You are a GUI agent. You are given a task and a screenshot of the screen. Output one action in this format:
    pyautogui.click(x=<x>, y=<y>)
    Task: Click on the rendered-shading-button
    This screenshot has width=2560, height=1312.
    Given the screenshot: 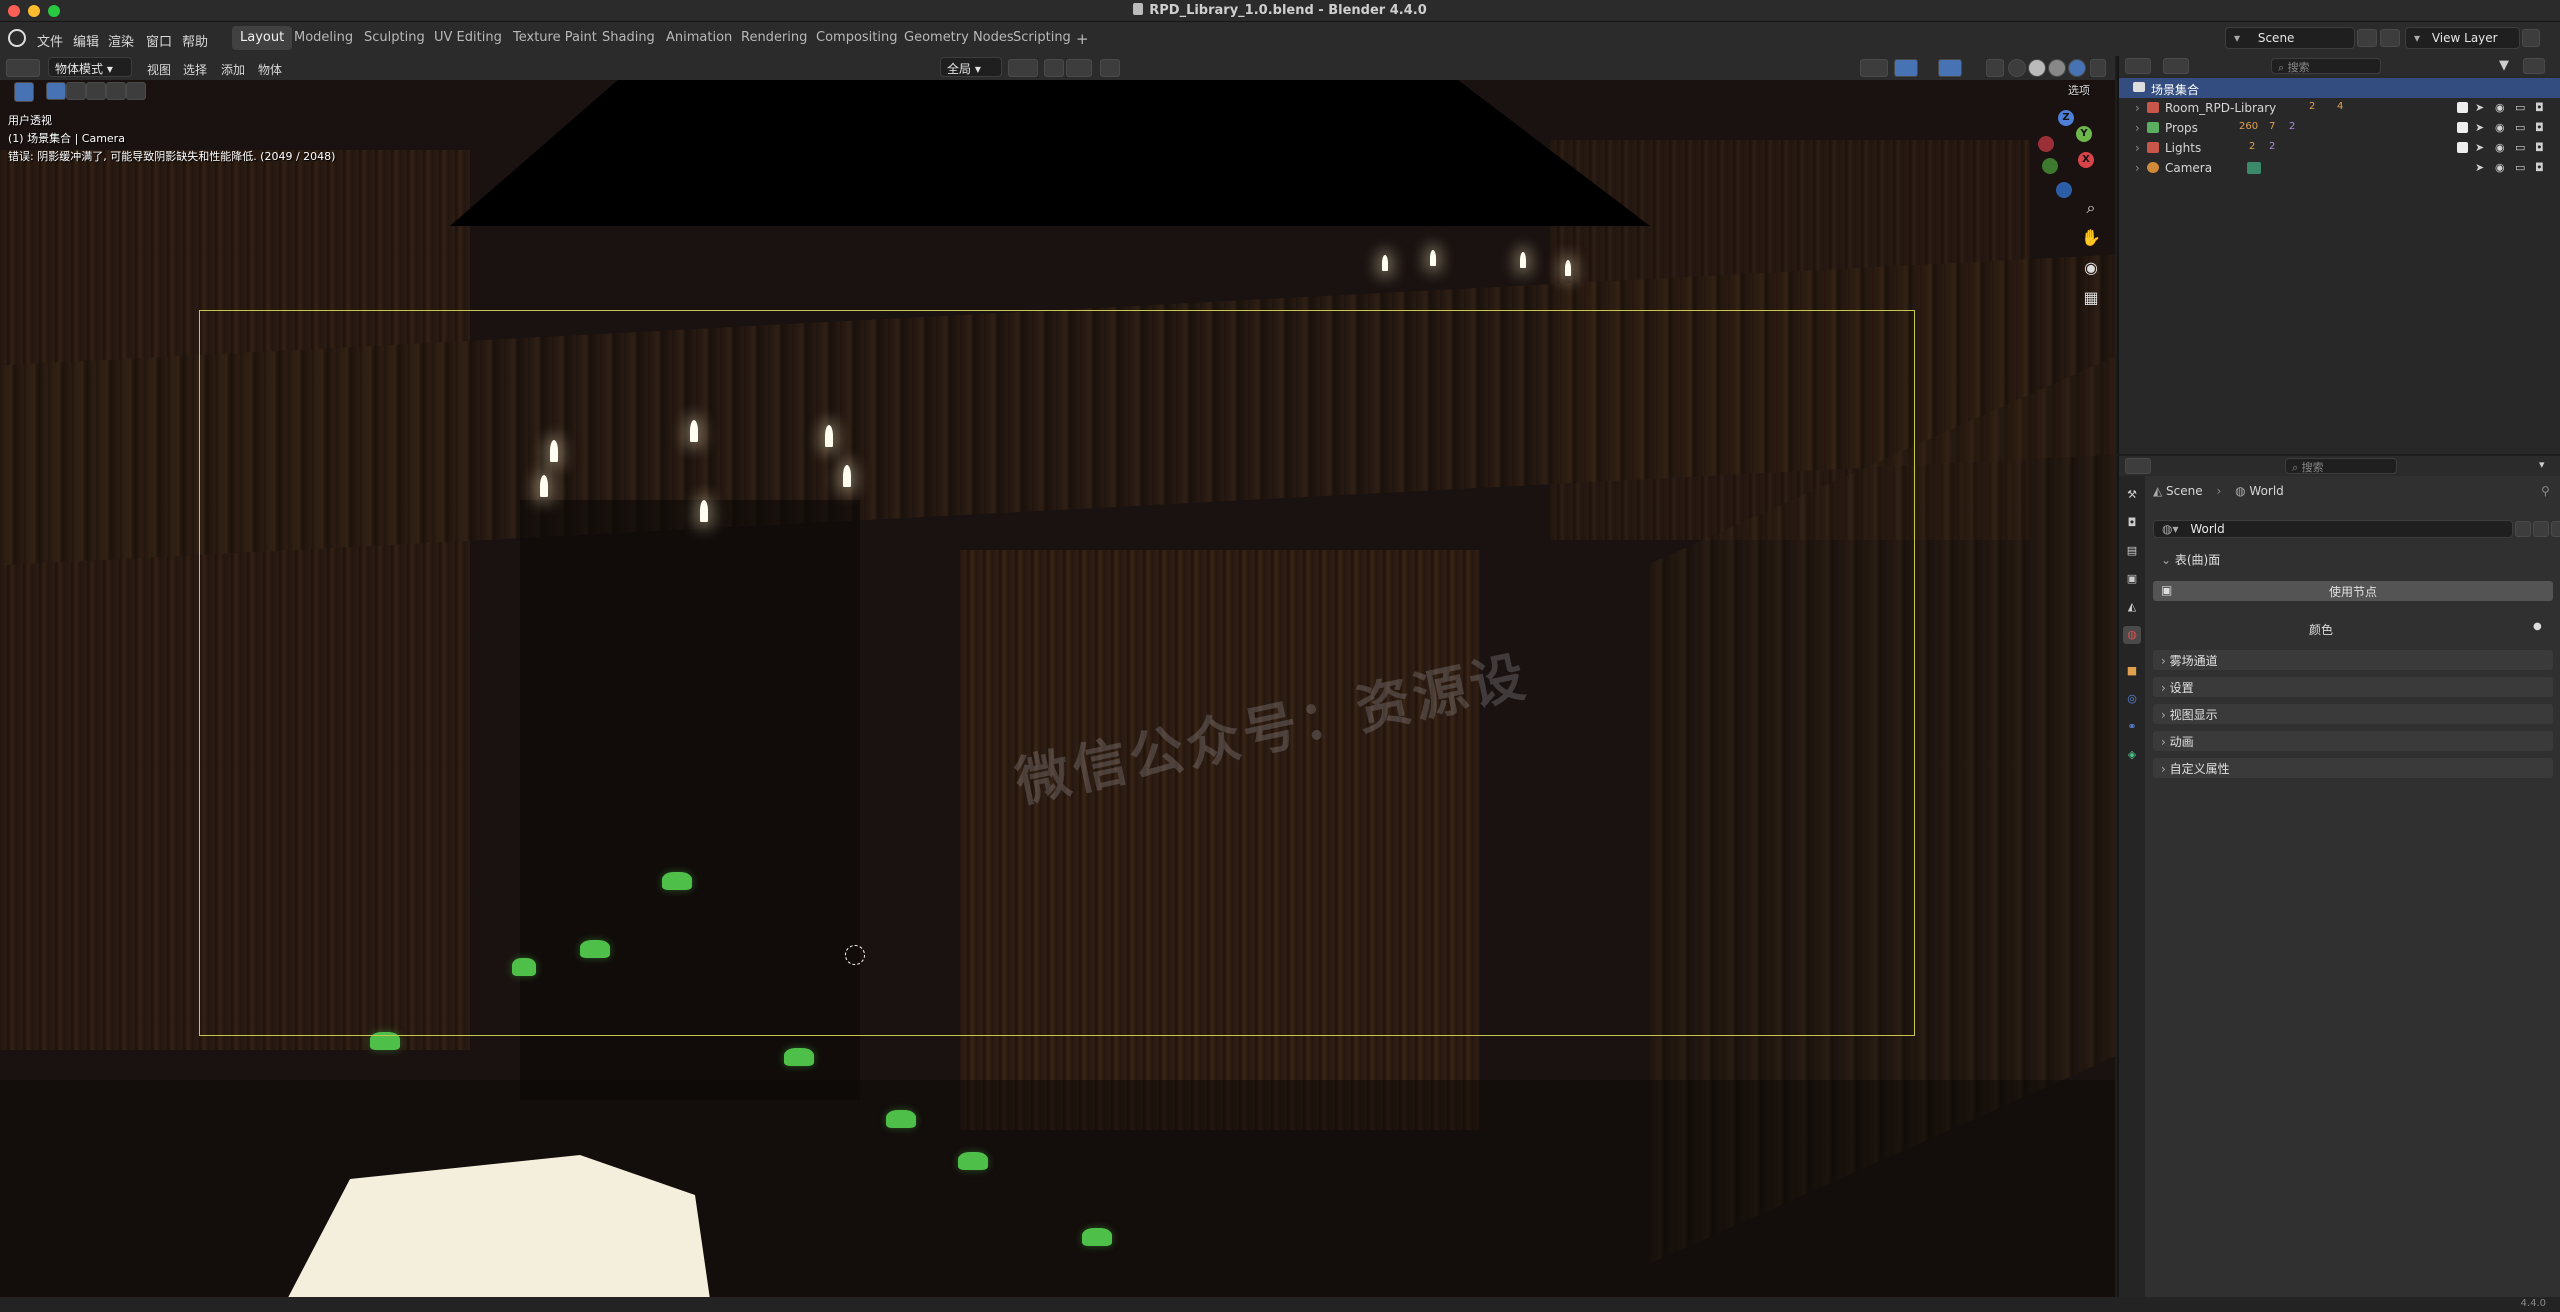 What is the action you would take?
    pyautogui.click(x=2077, y=68)
    